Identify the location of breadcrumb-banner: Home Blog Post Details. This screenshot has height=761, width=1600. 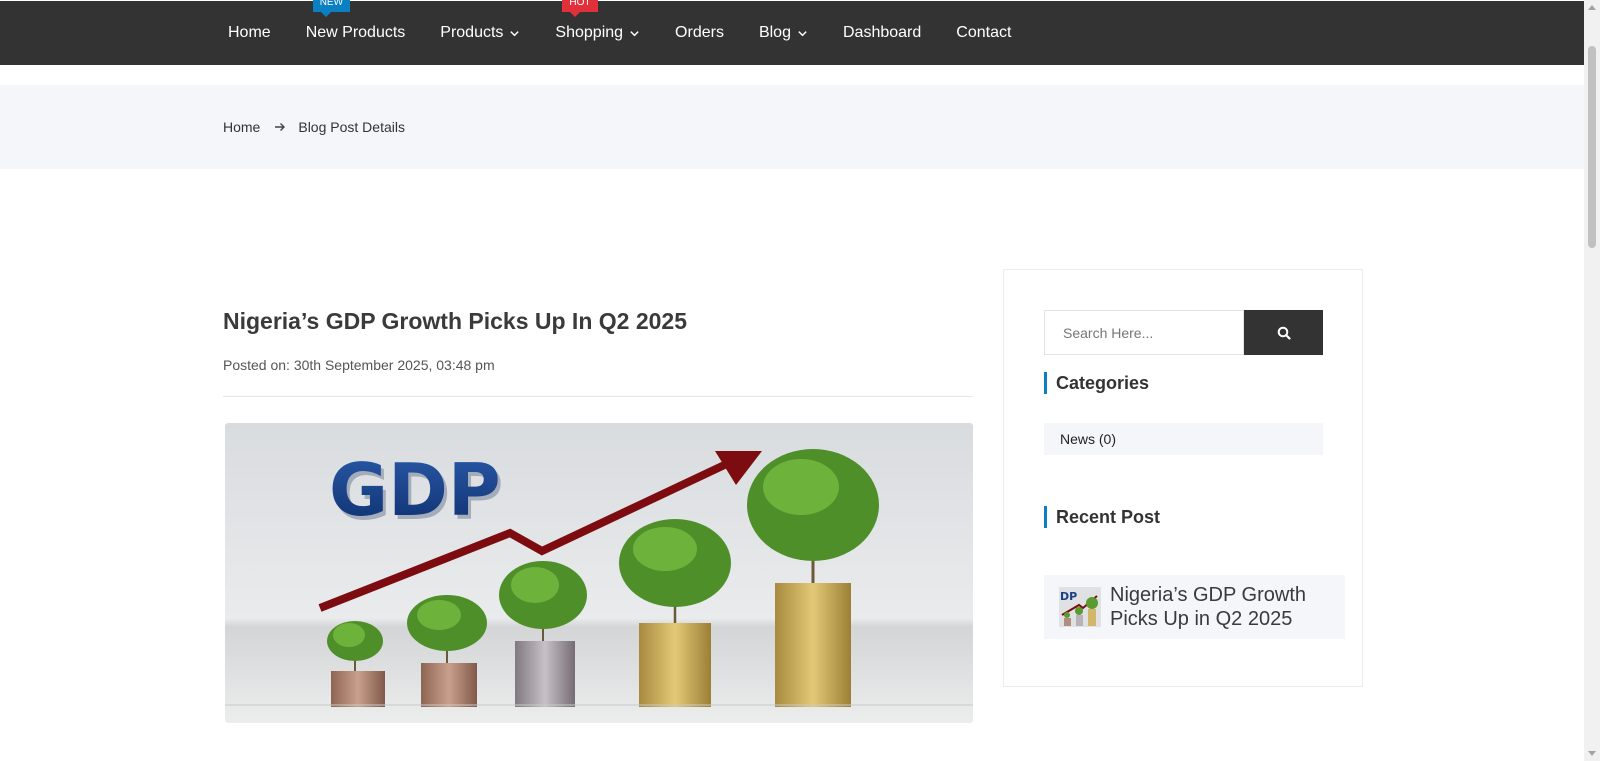
(792, 127).